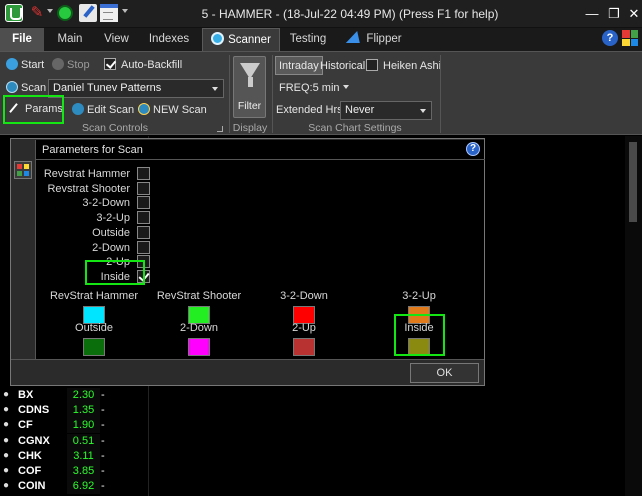 Image resolution: width=642 pixels, height=496 pixels. What do you see at coordinates (311, 110) in the screenshot?
I see `extended-hrs-label: Extended Hrs:` at bounding box center [311, 110].